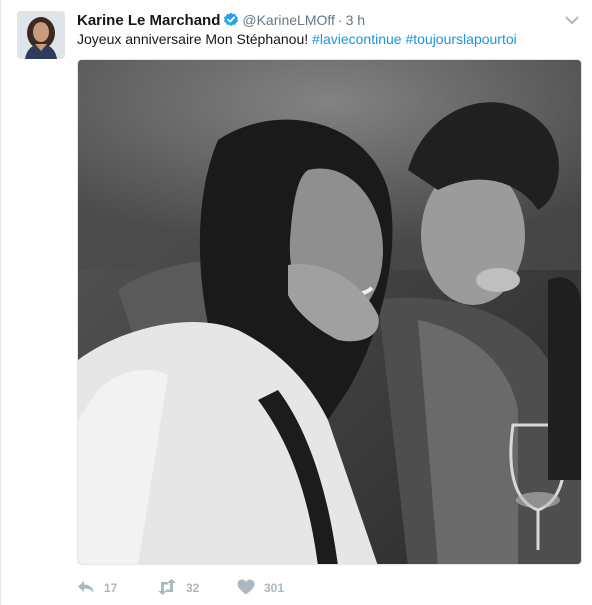 This screenshot has width=592, height=605. I want to click on reply-button: 17, so click(117, 588).